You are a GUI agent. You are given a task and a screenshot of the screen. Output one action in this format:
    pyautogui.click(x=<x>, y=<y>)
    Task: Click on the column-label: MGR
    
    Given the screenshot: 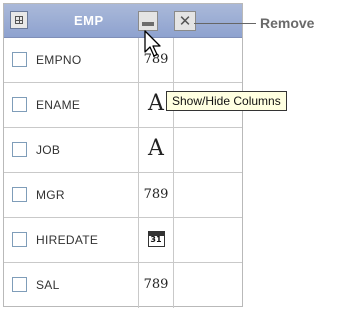 What is the action you would take?
    pyautogui.click(x=50, y=195)
    